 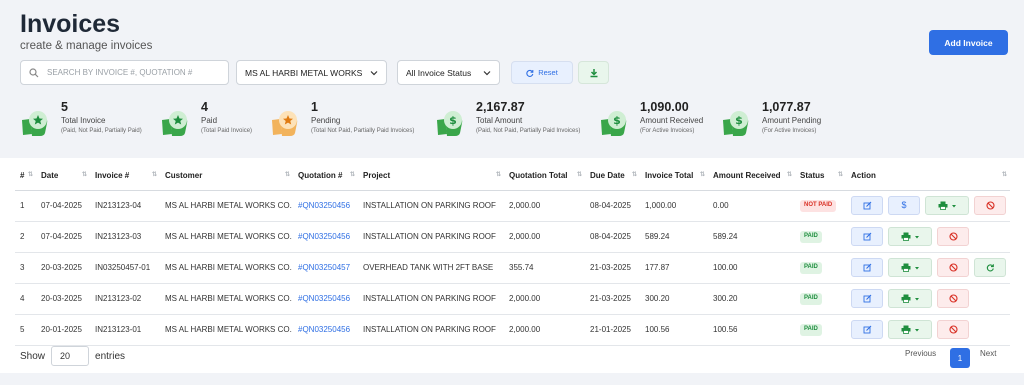 What do you see at coordinates (83, 120) in the screenshot?
I see `stat-label: Total Invoice` at bounding box center [83, 120].